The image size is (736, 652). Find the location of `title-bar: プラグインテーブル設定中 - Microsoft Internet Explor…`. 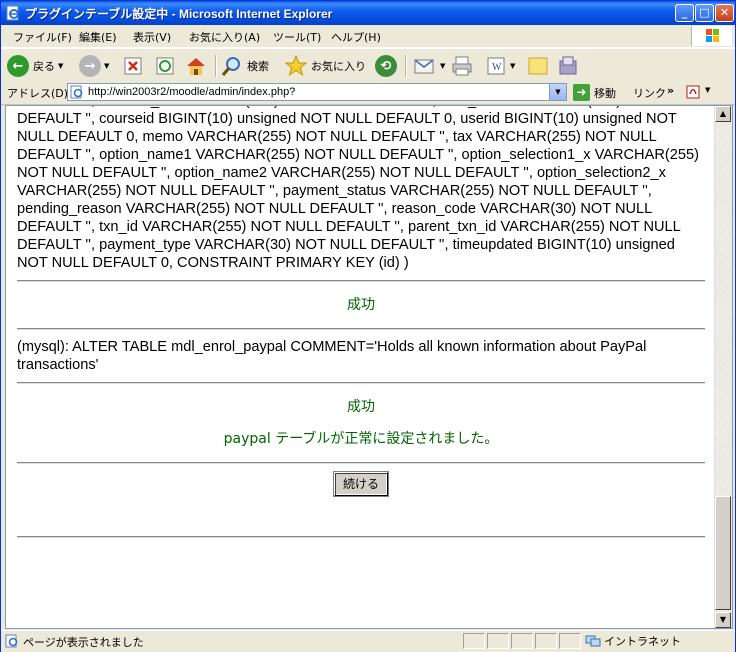

title-bar: プラグインテーブル設定中 - Microsoft Internet Explor… is located at coordinates (368, 13).